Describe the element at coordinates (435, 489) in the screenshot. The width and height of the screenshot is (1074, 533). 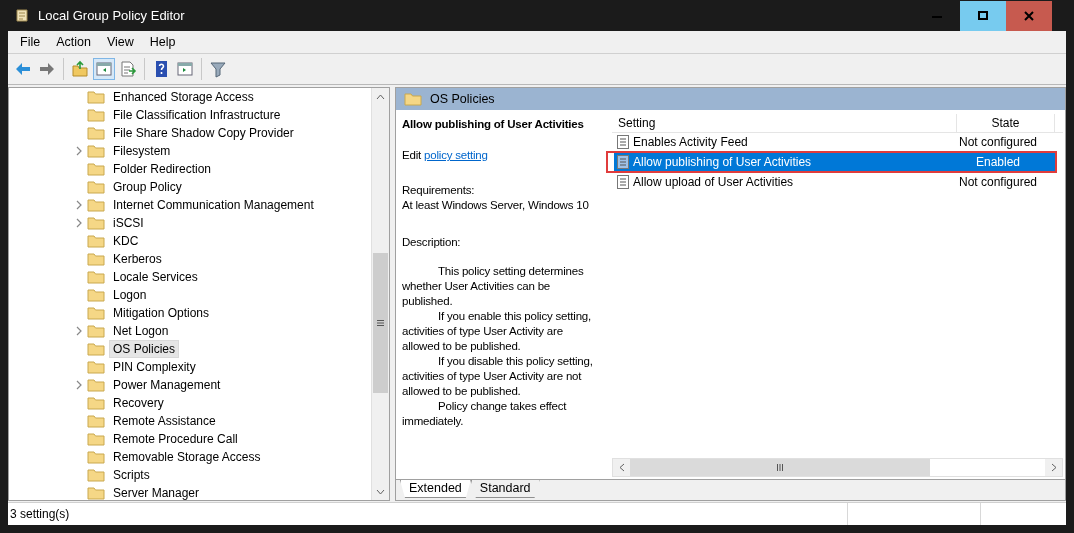
I see `view-tab: Extended` at that location.